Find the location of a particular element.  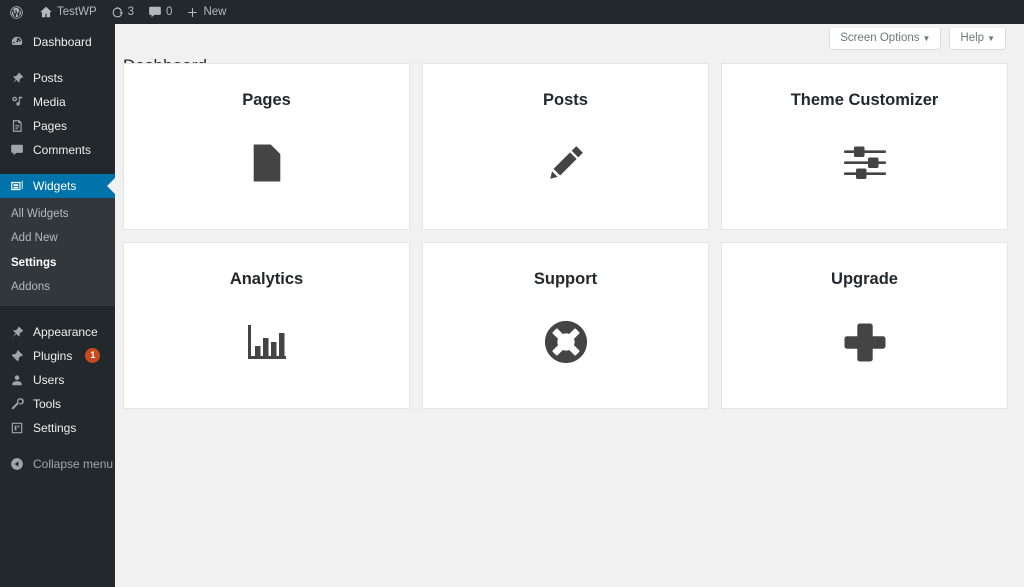

sidebar-item-comments: Comments is located at coordinates (57, 150).